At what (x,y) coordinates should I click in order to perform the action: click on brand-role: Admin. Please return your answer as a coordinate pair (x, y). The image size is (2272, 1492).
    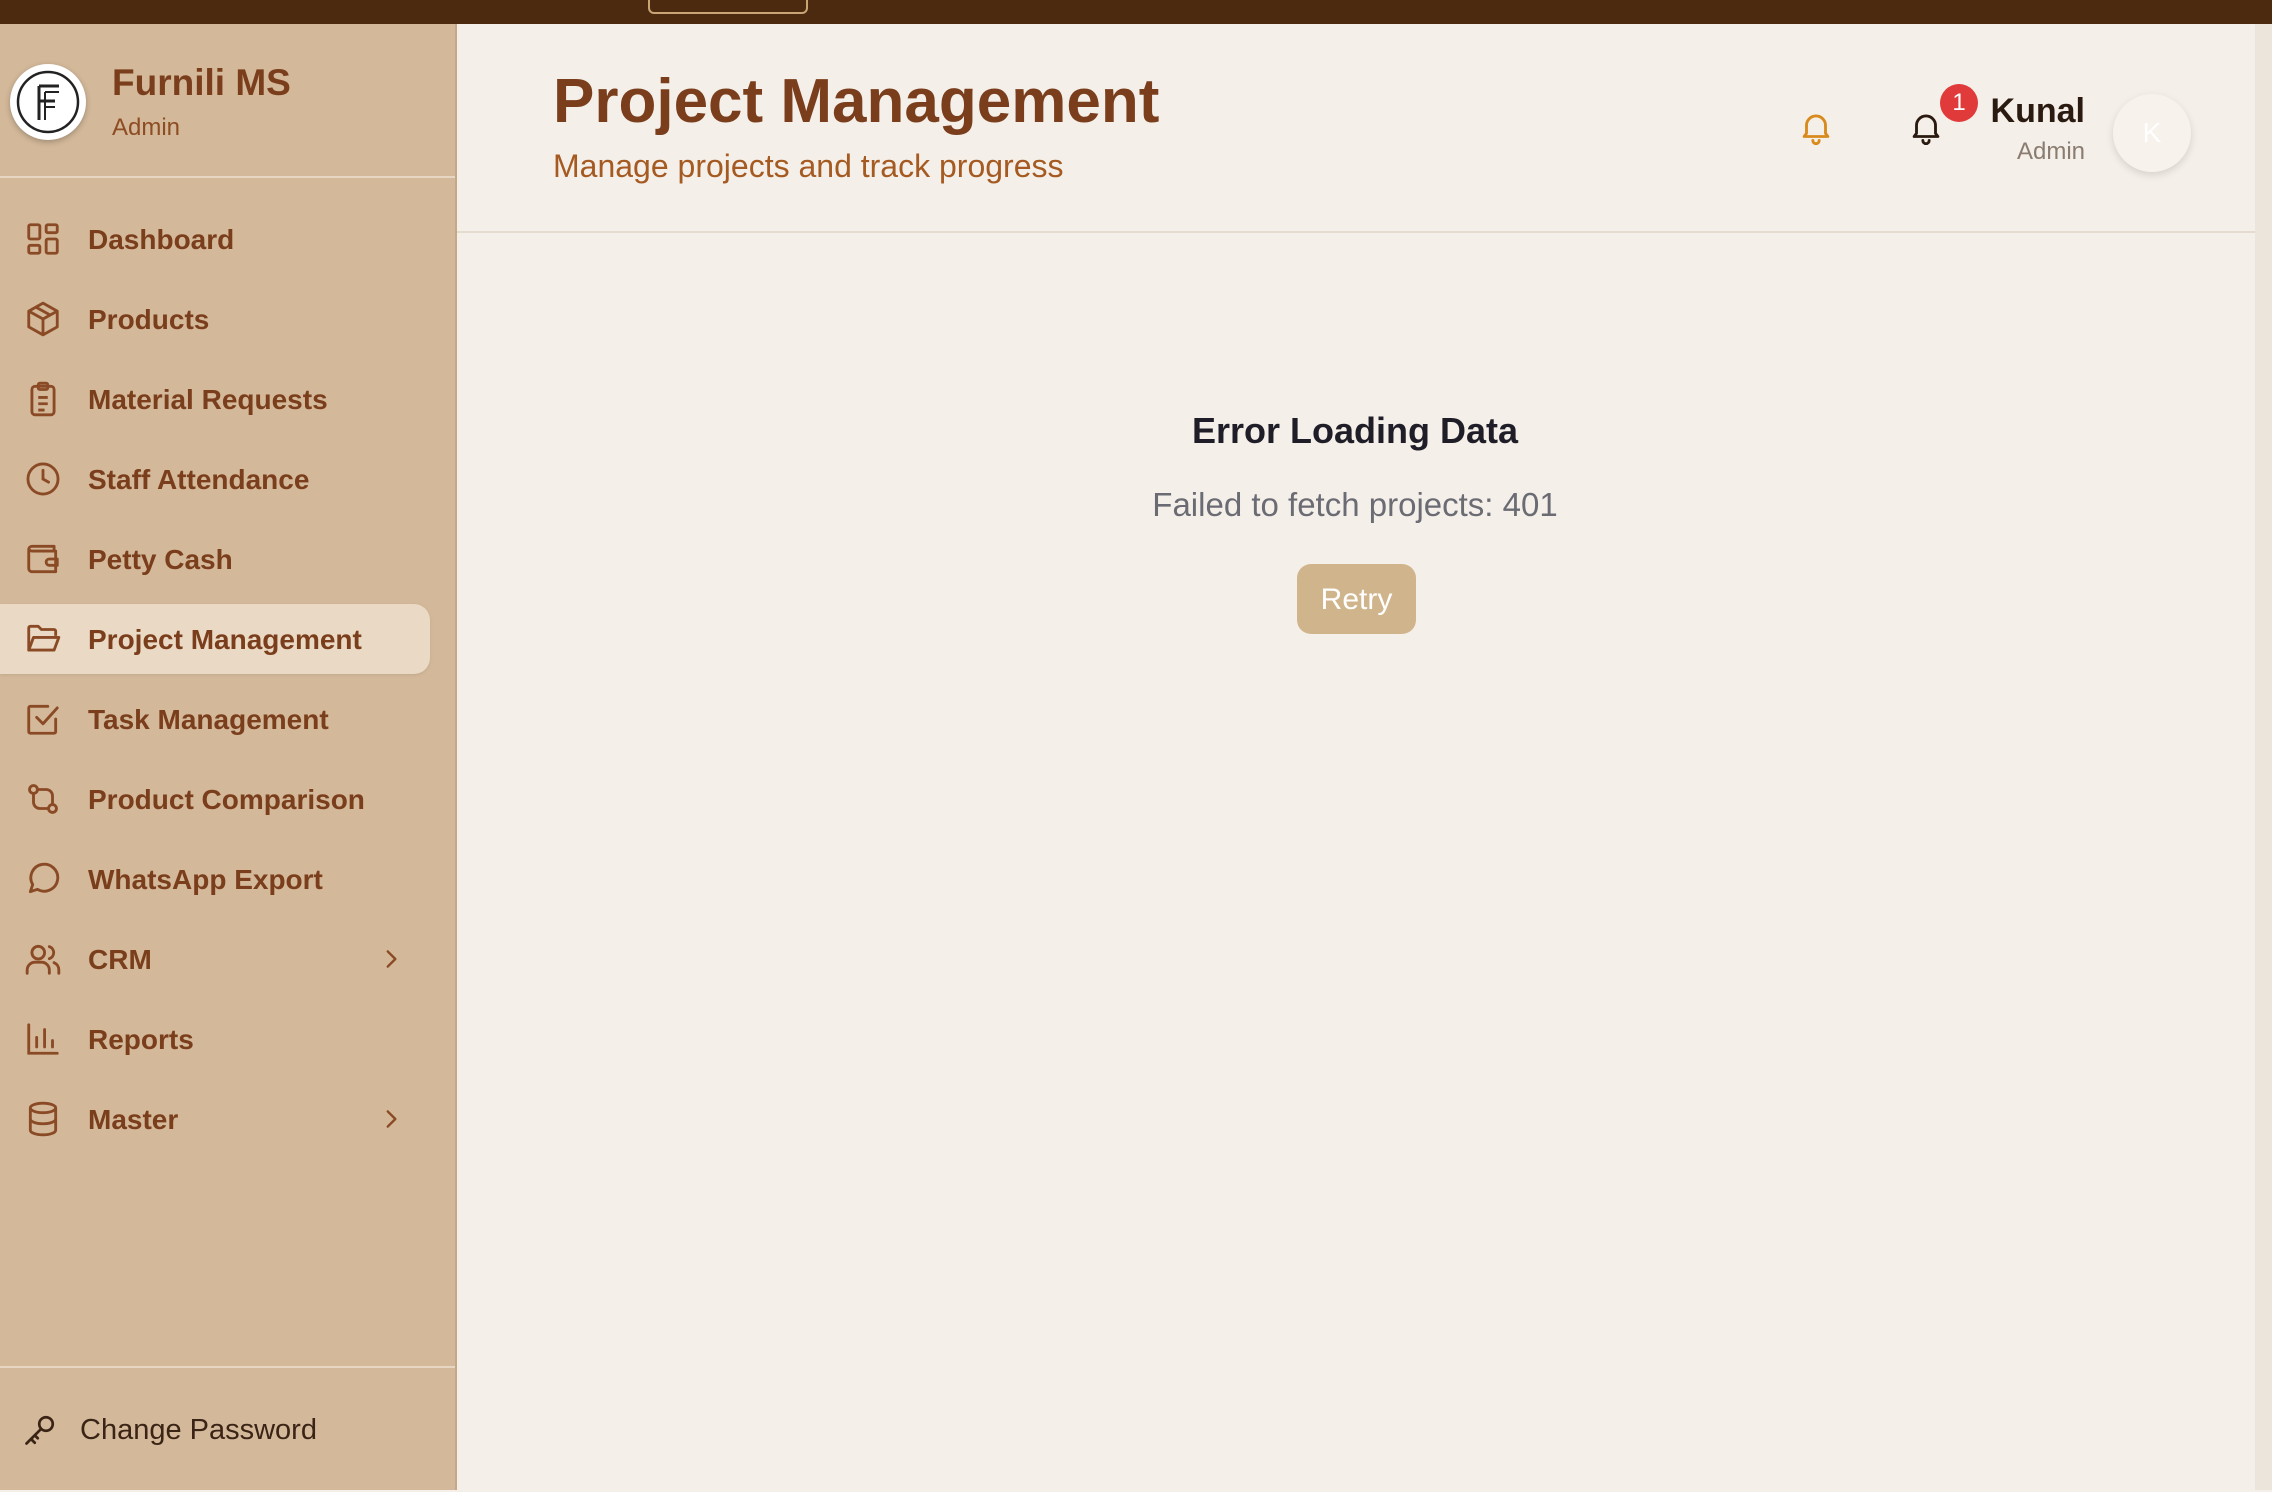
    Looking at the image, I should click on (146, 127).